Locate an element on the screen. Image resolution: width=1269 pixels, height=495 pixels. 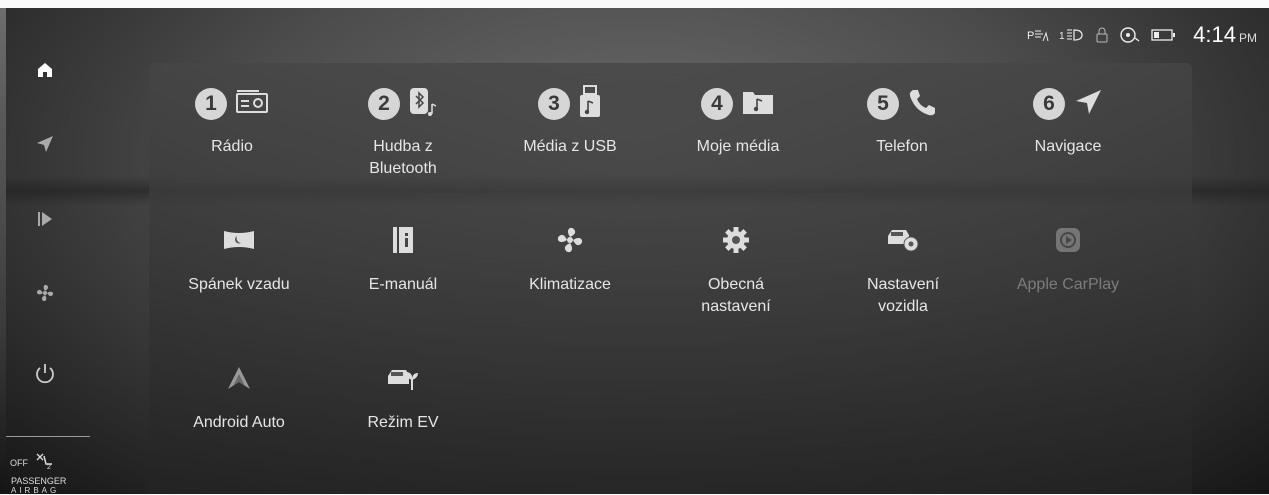
home-icon is located at coordinates (45, 72).